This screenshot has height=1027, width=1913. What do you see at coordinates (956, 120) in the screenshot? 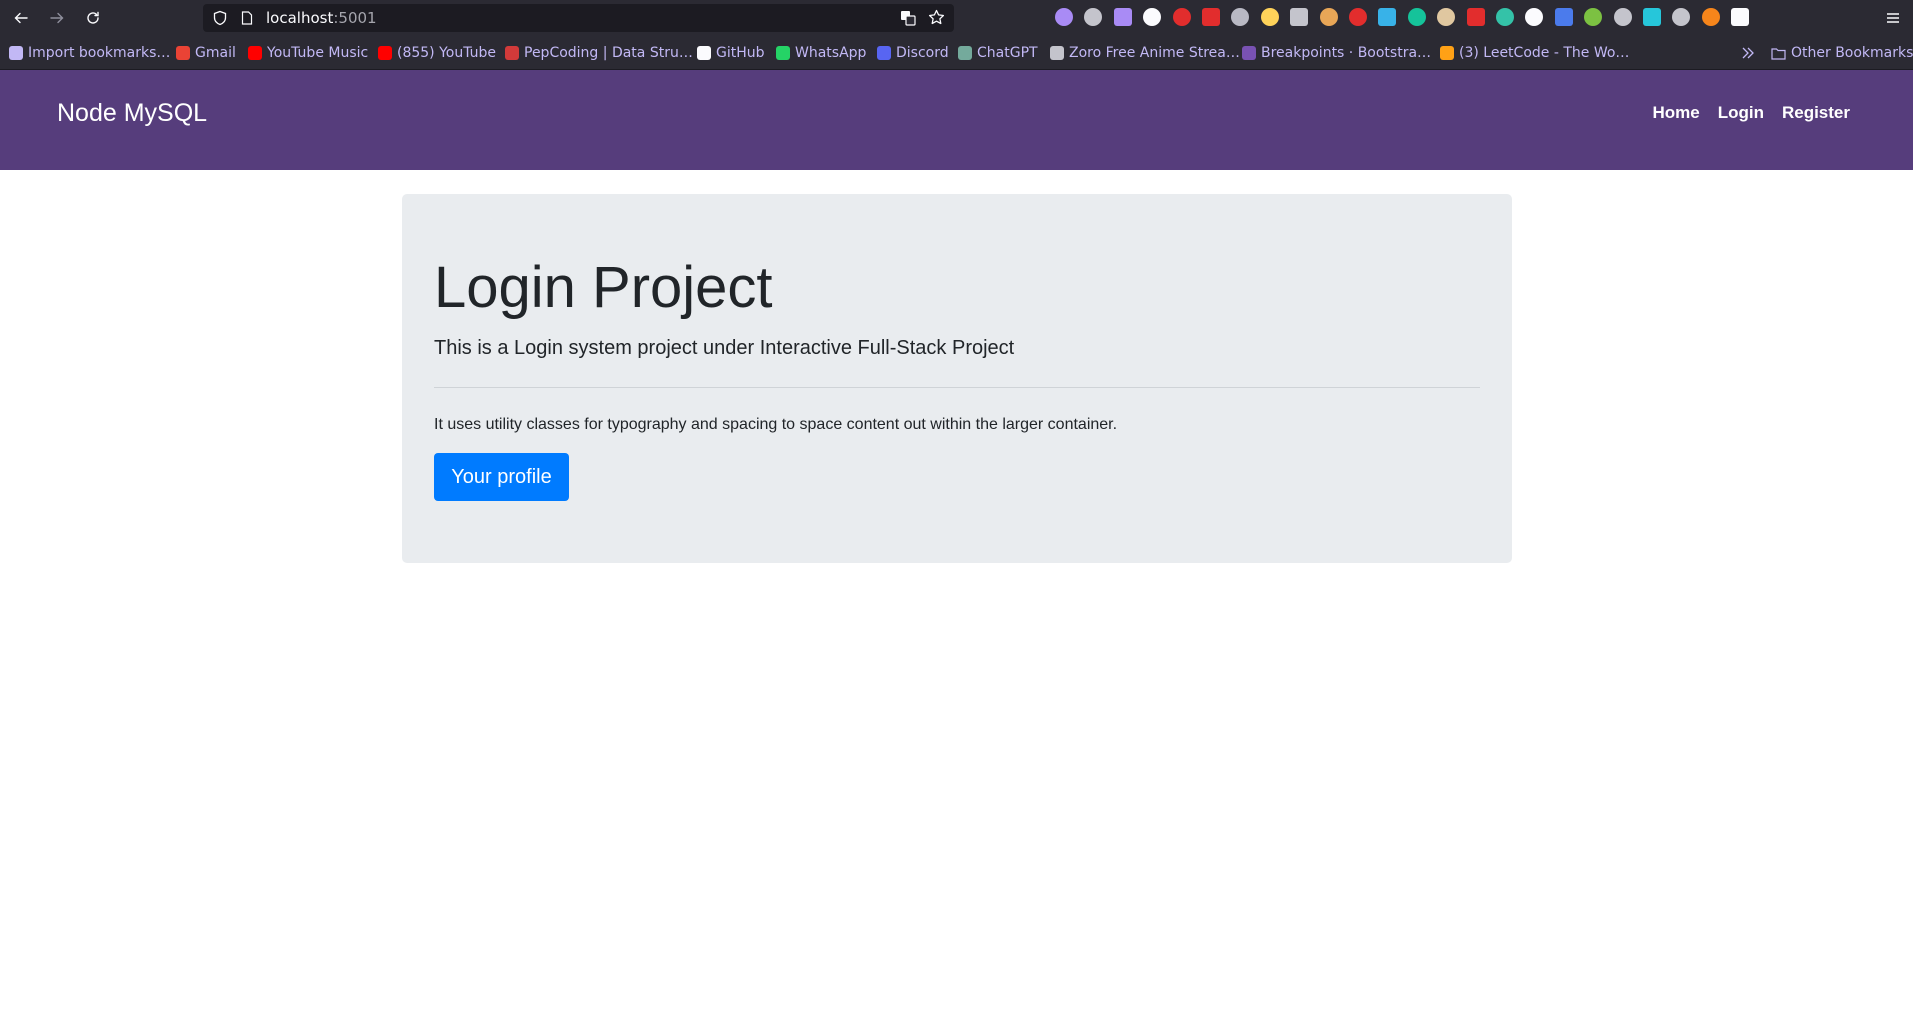
I see `site-navbar: Node MySQL Home Login Register` at bounding box center [956, 120].